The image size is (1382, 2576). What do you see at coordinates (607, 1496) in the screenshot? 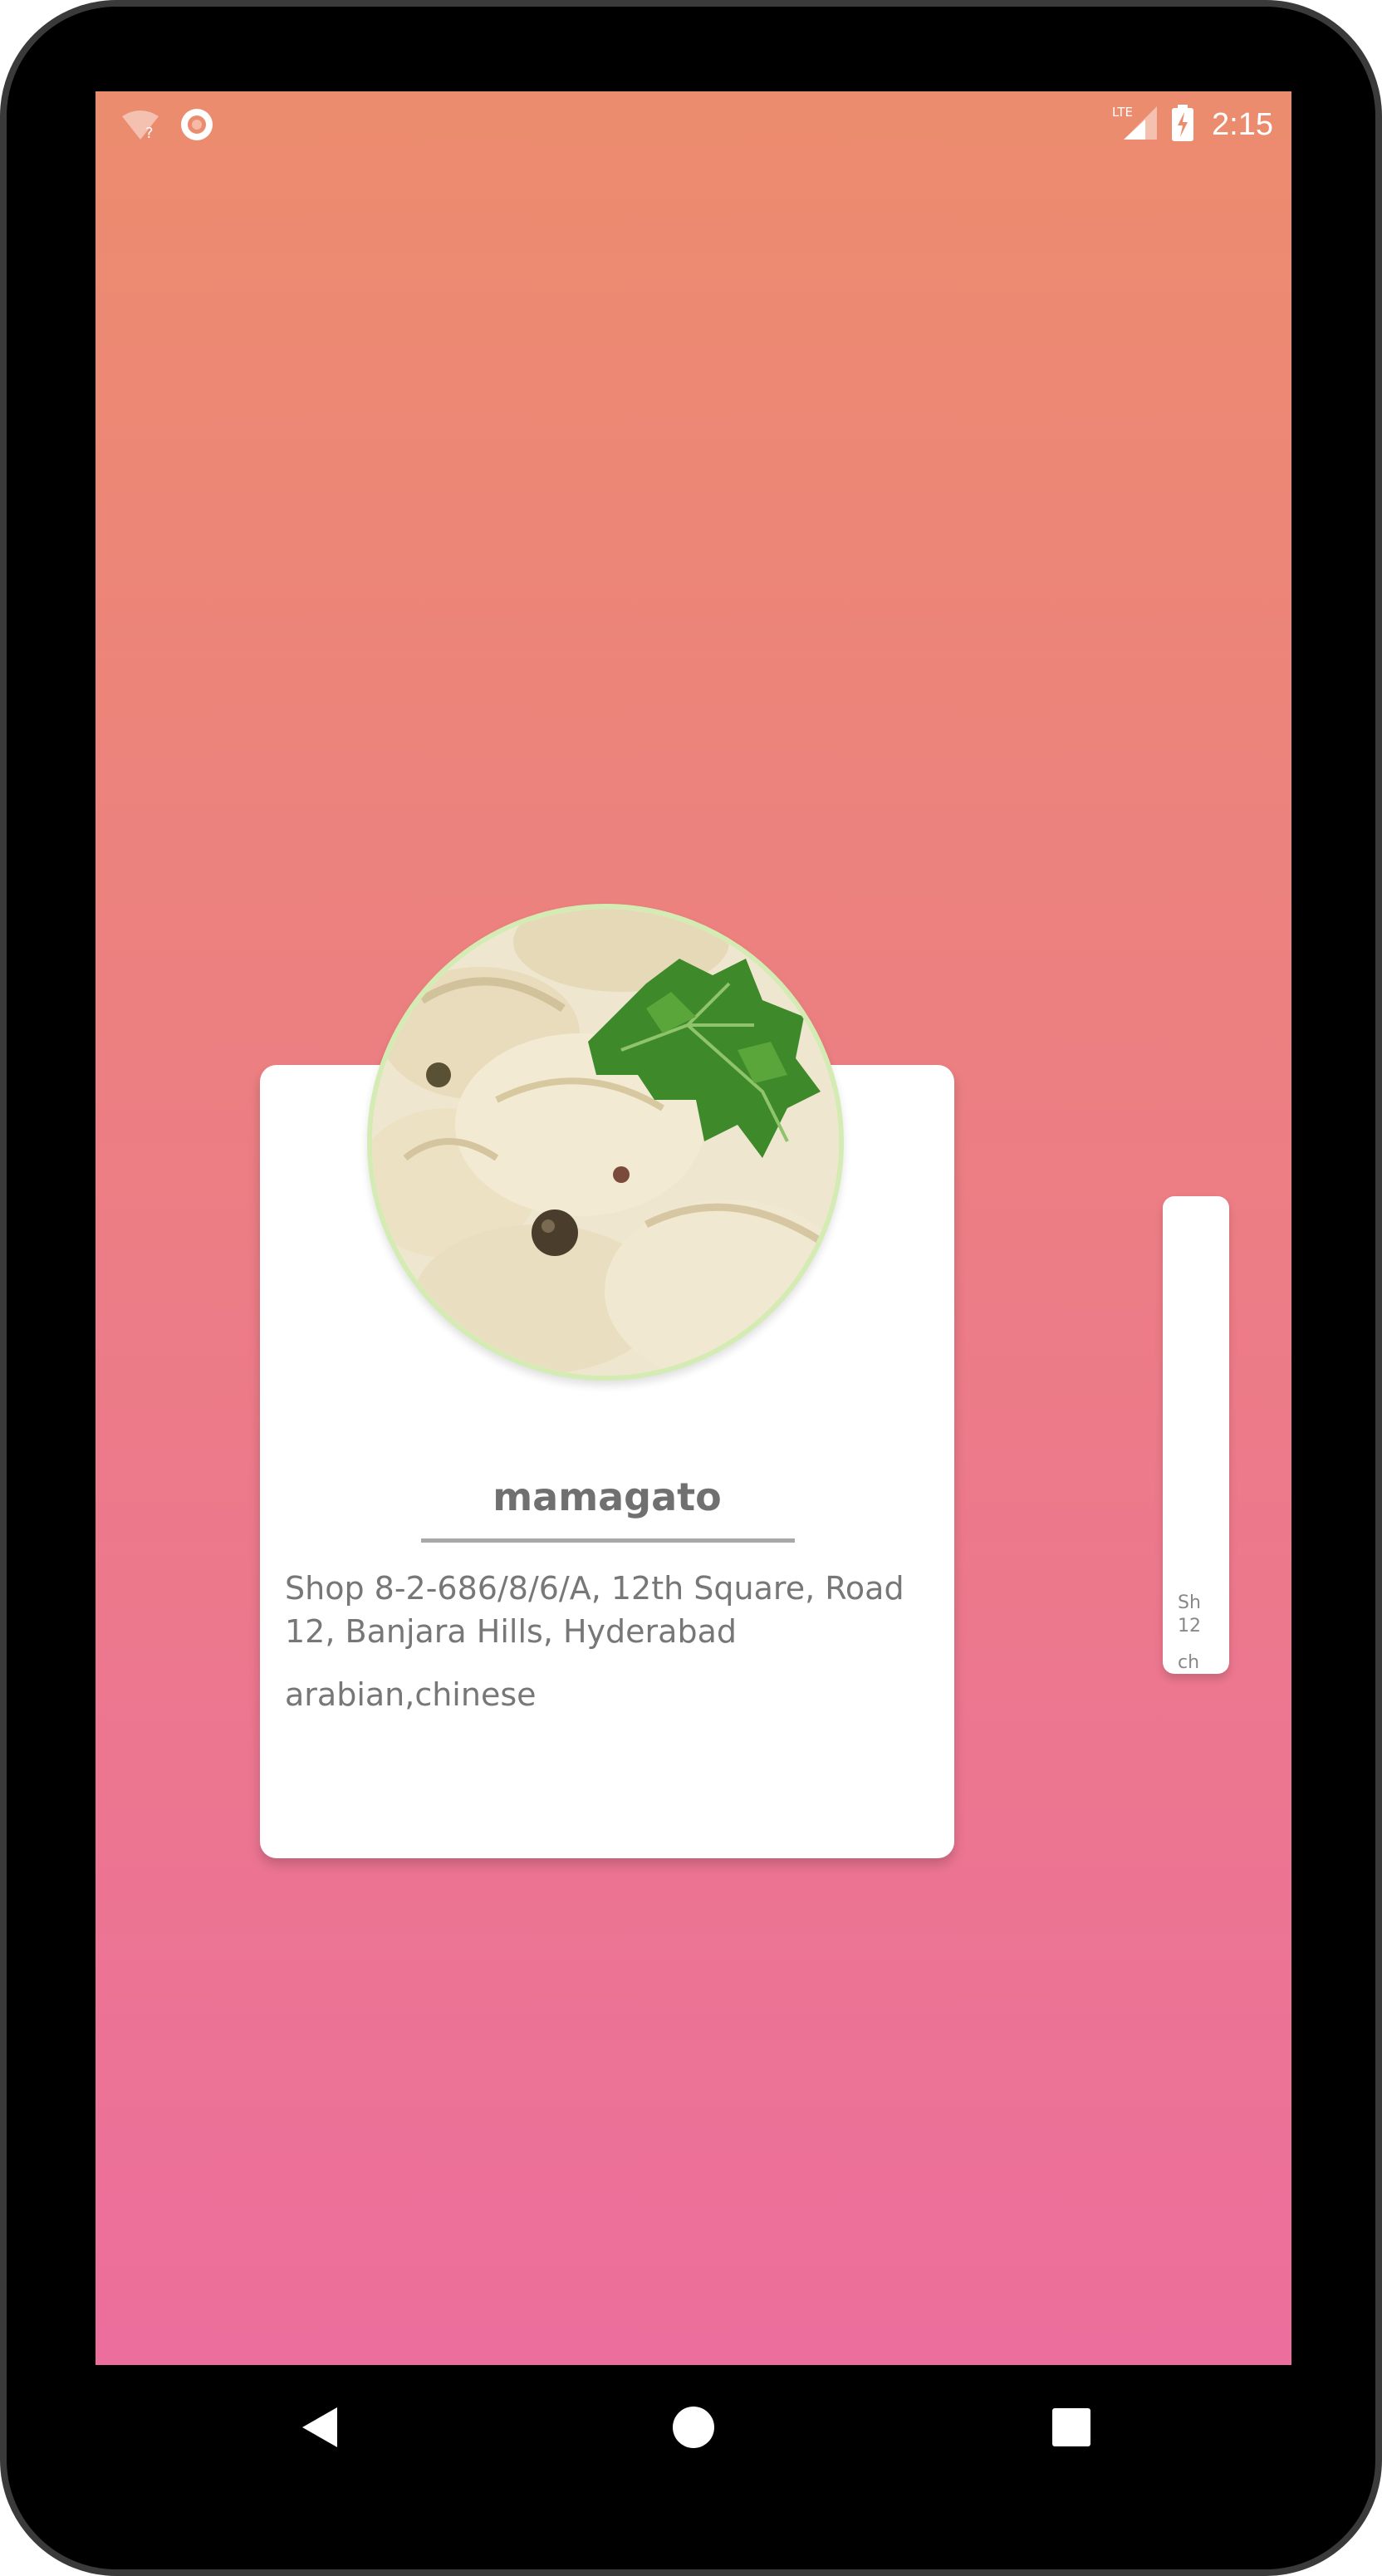
I see `restaurant-name: mamagato` at bounding box center [607, 1496].